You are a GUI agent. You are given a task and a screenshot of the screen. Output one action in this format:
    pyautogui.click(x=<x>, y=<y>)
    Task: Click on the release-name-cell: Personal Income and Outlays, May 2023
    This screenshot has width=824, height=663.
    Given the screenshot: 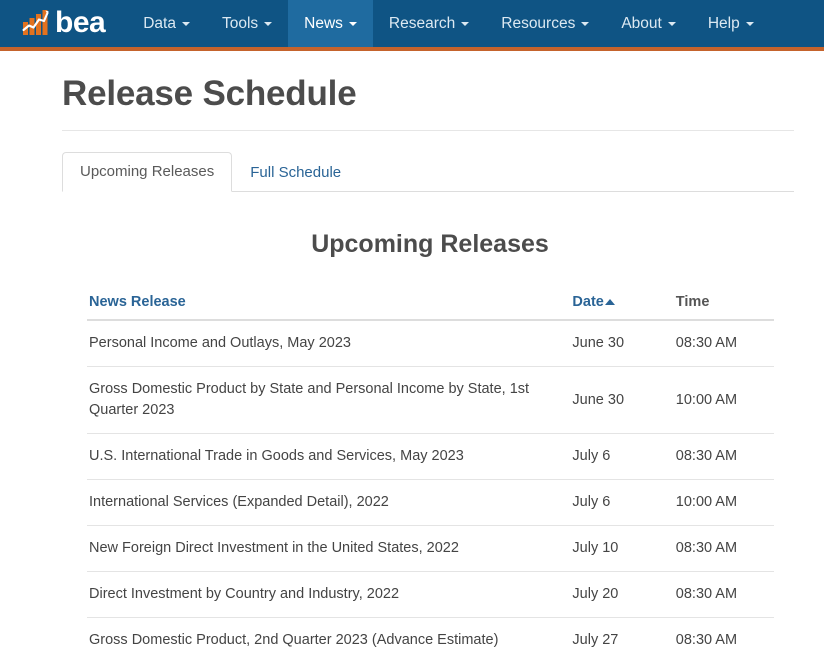 What is the action you would take?
    pyautogui.click(x=220, y=343)
    